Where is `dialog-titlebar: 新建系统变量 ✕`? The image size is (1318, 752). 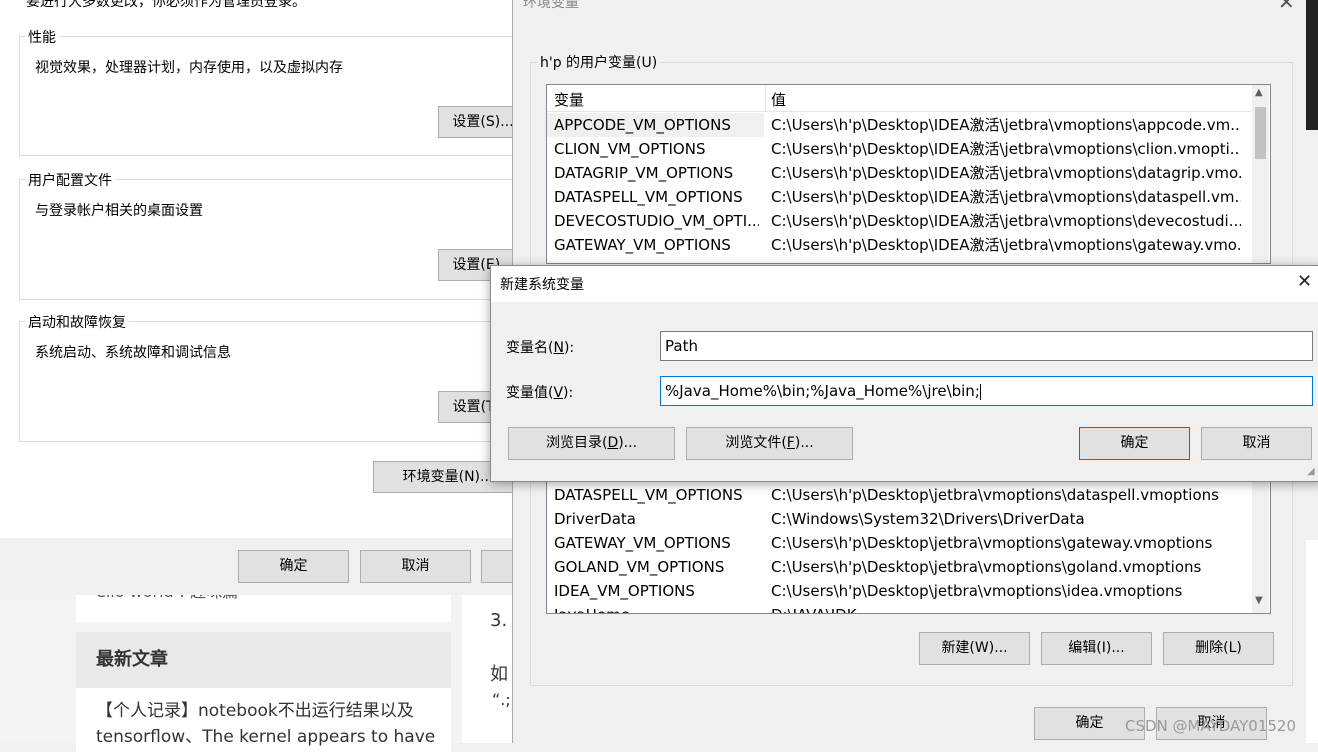 dialog-titlebar: 新建系统变量 ✕ is located at coordinates (904, 284).